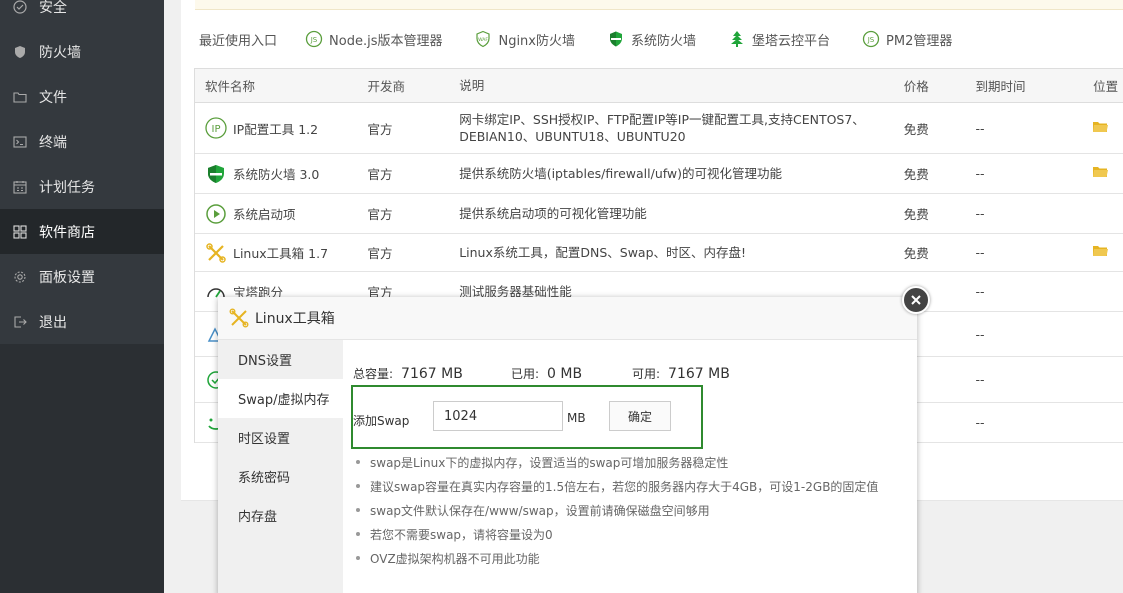 Image resolution: width=1123 pixels, height=593 pixels. I want to click on play-circle-icon, so click(216, 214).